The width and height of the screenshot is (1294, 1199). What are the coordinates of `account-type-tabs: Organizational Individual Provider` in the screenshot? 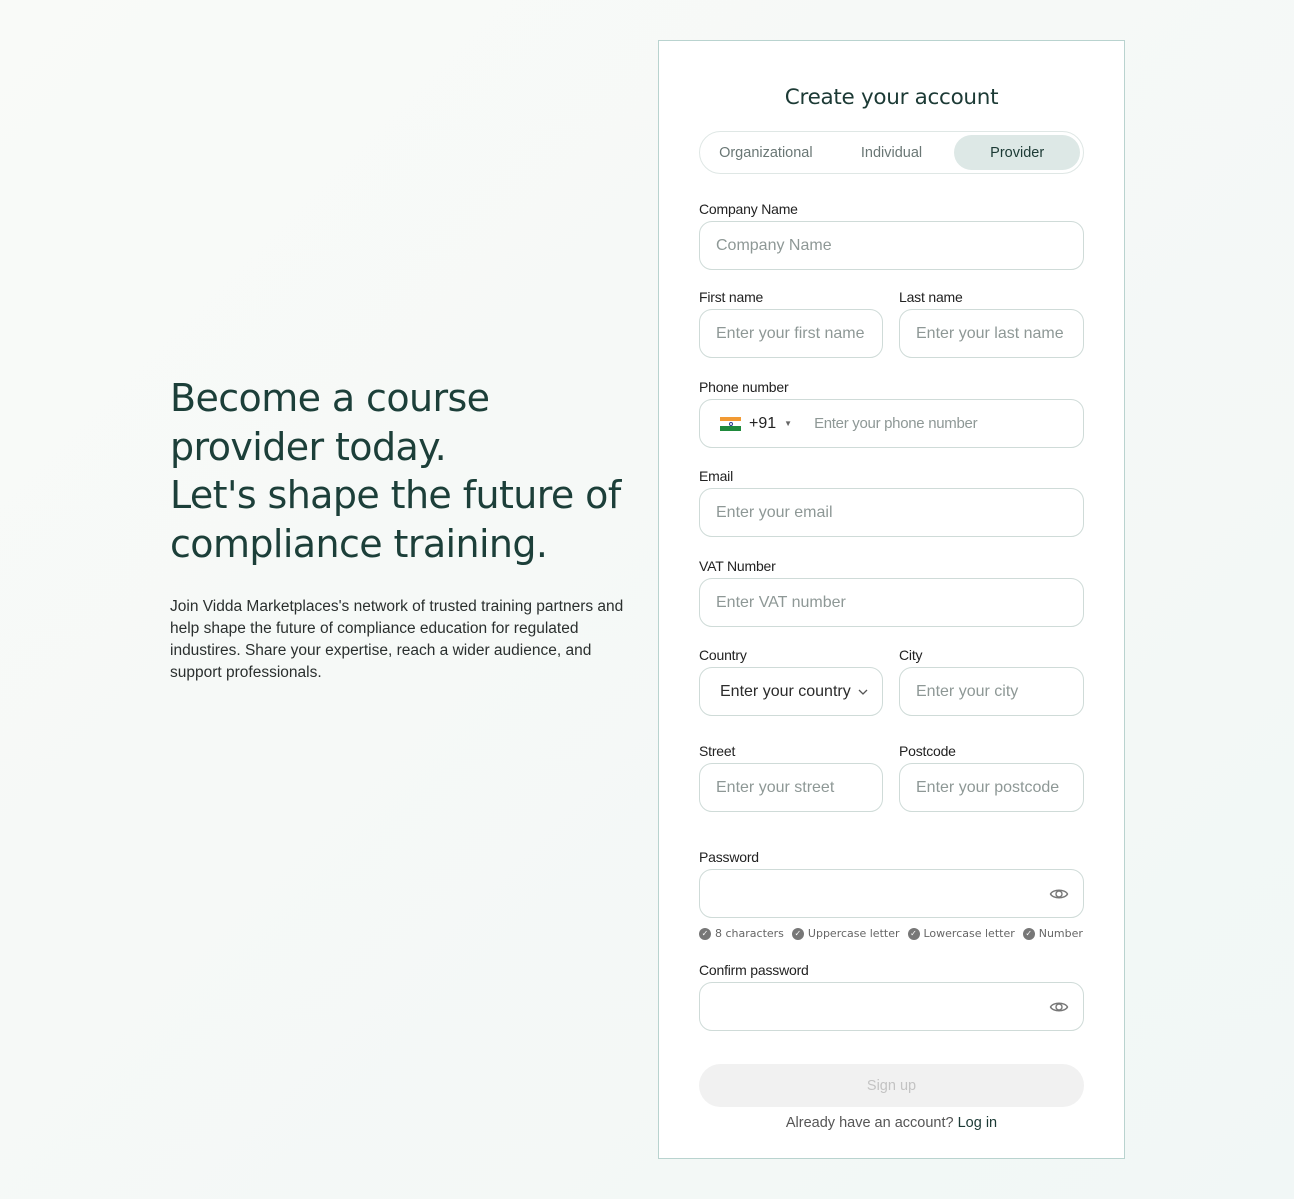 It's located at (891, 152).